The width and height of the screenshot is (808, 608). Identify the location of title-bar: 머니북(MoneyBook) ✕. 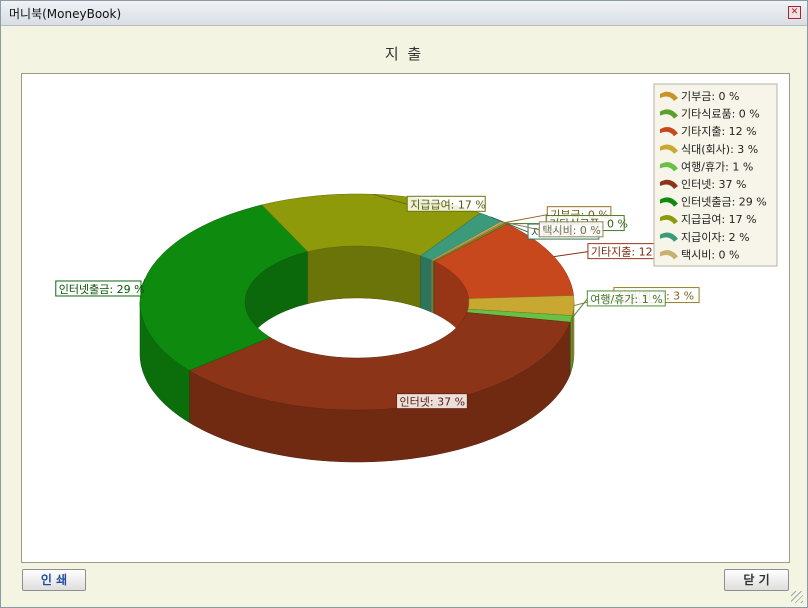
(404, 13).